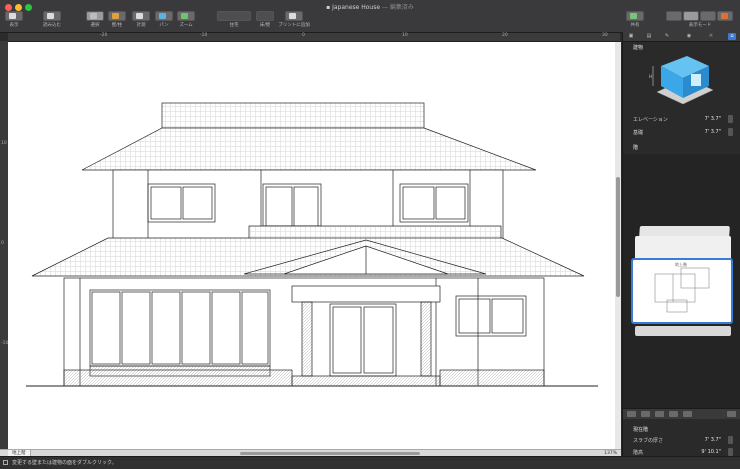 The image size is (740, 469). What do you see at coordinates (730, 119) in the screenshot?
I see `elevation-stepper` at bounding box center [730, 119].